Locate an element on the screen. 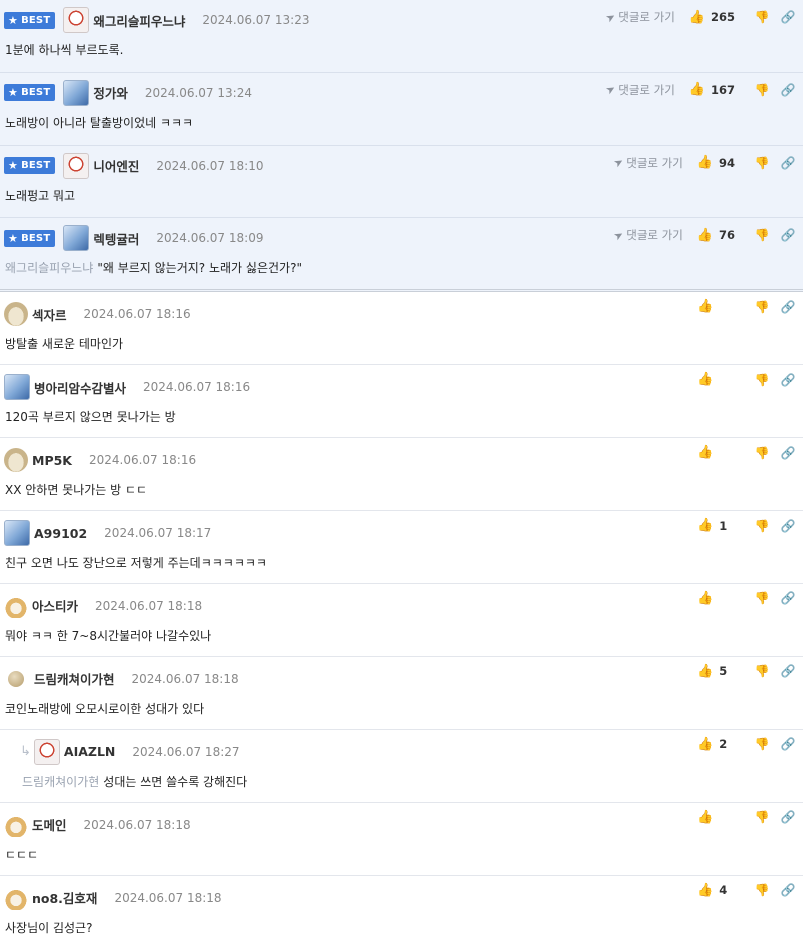 The height and width of the screenshot is (948, 803). like-button: 👍 94 is located at coordinates (716, 162).